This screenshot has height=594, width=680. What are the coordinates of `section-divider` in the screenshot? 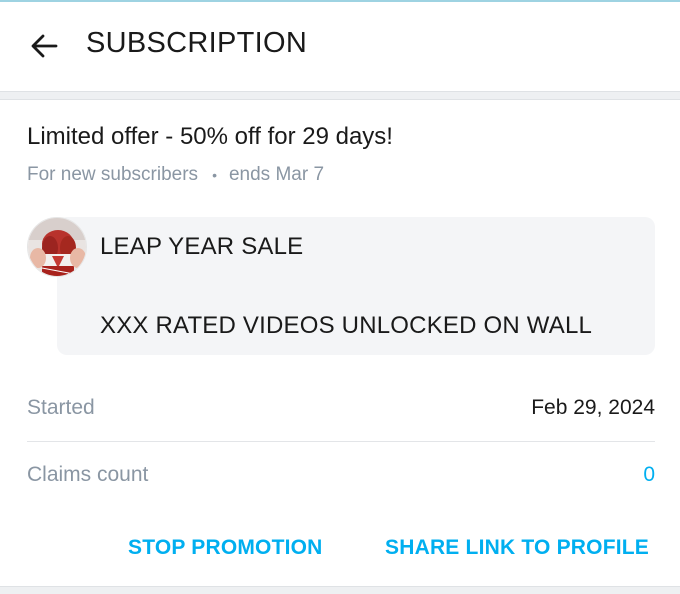 It's located at (340, 95).